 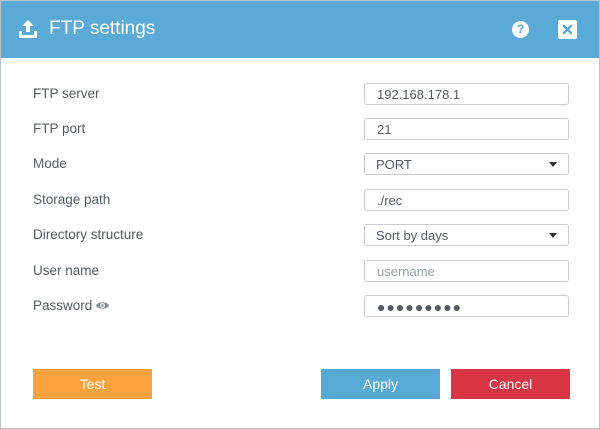 I want to click on ftp-server-label: FTP server, so click(x=66, y=93).